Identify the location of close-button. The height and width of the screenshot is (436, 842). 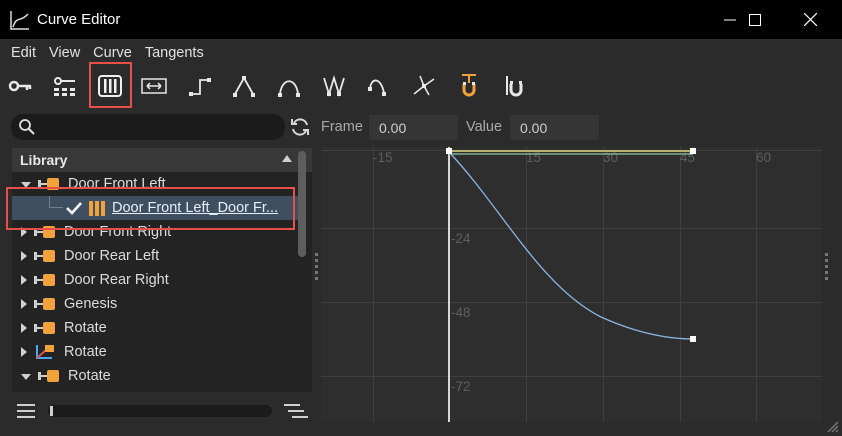
(810, 19).